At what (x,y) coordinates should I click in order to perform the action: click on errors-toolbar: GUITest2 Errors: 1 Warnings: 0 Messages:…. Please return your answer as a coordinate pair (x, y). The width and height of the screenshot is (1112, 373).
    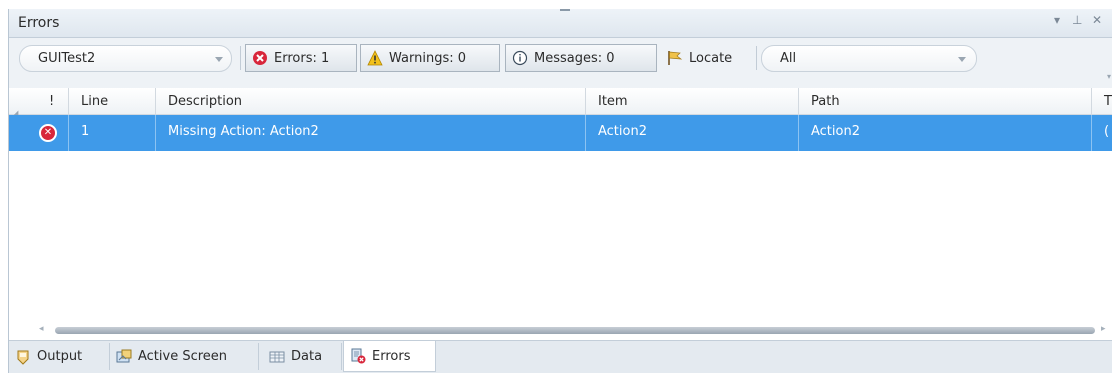
    Looking at the image, I should click on (560, 63).